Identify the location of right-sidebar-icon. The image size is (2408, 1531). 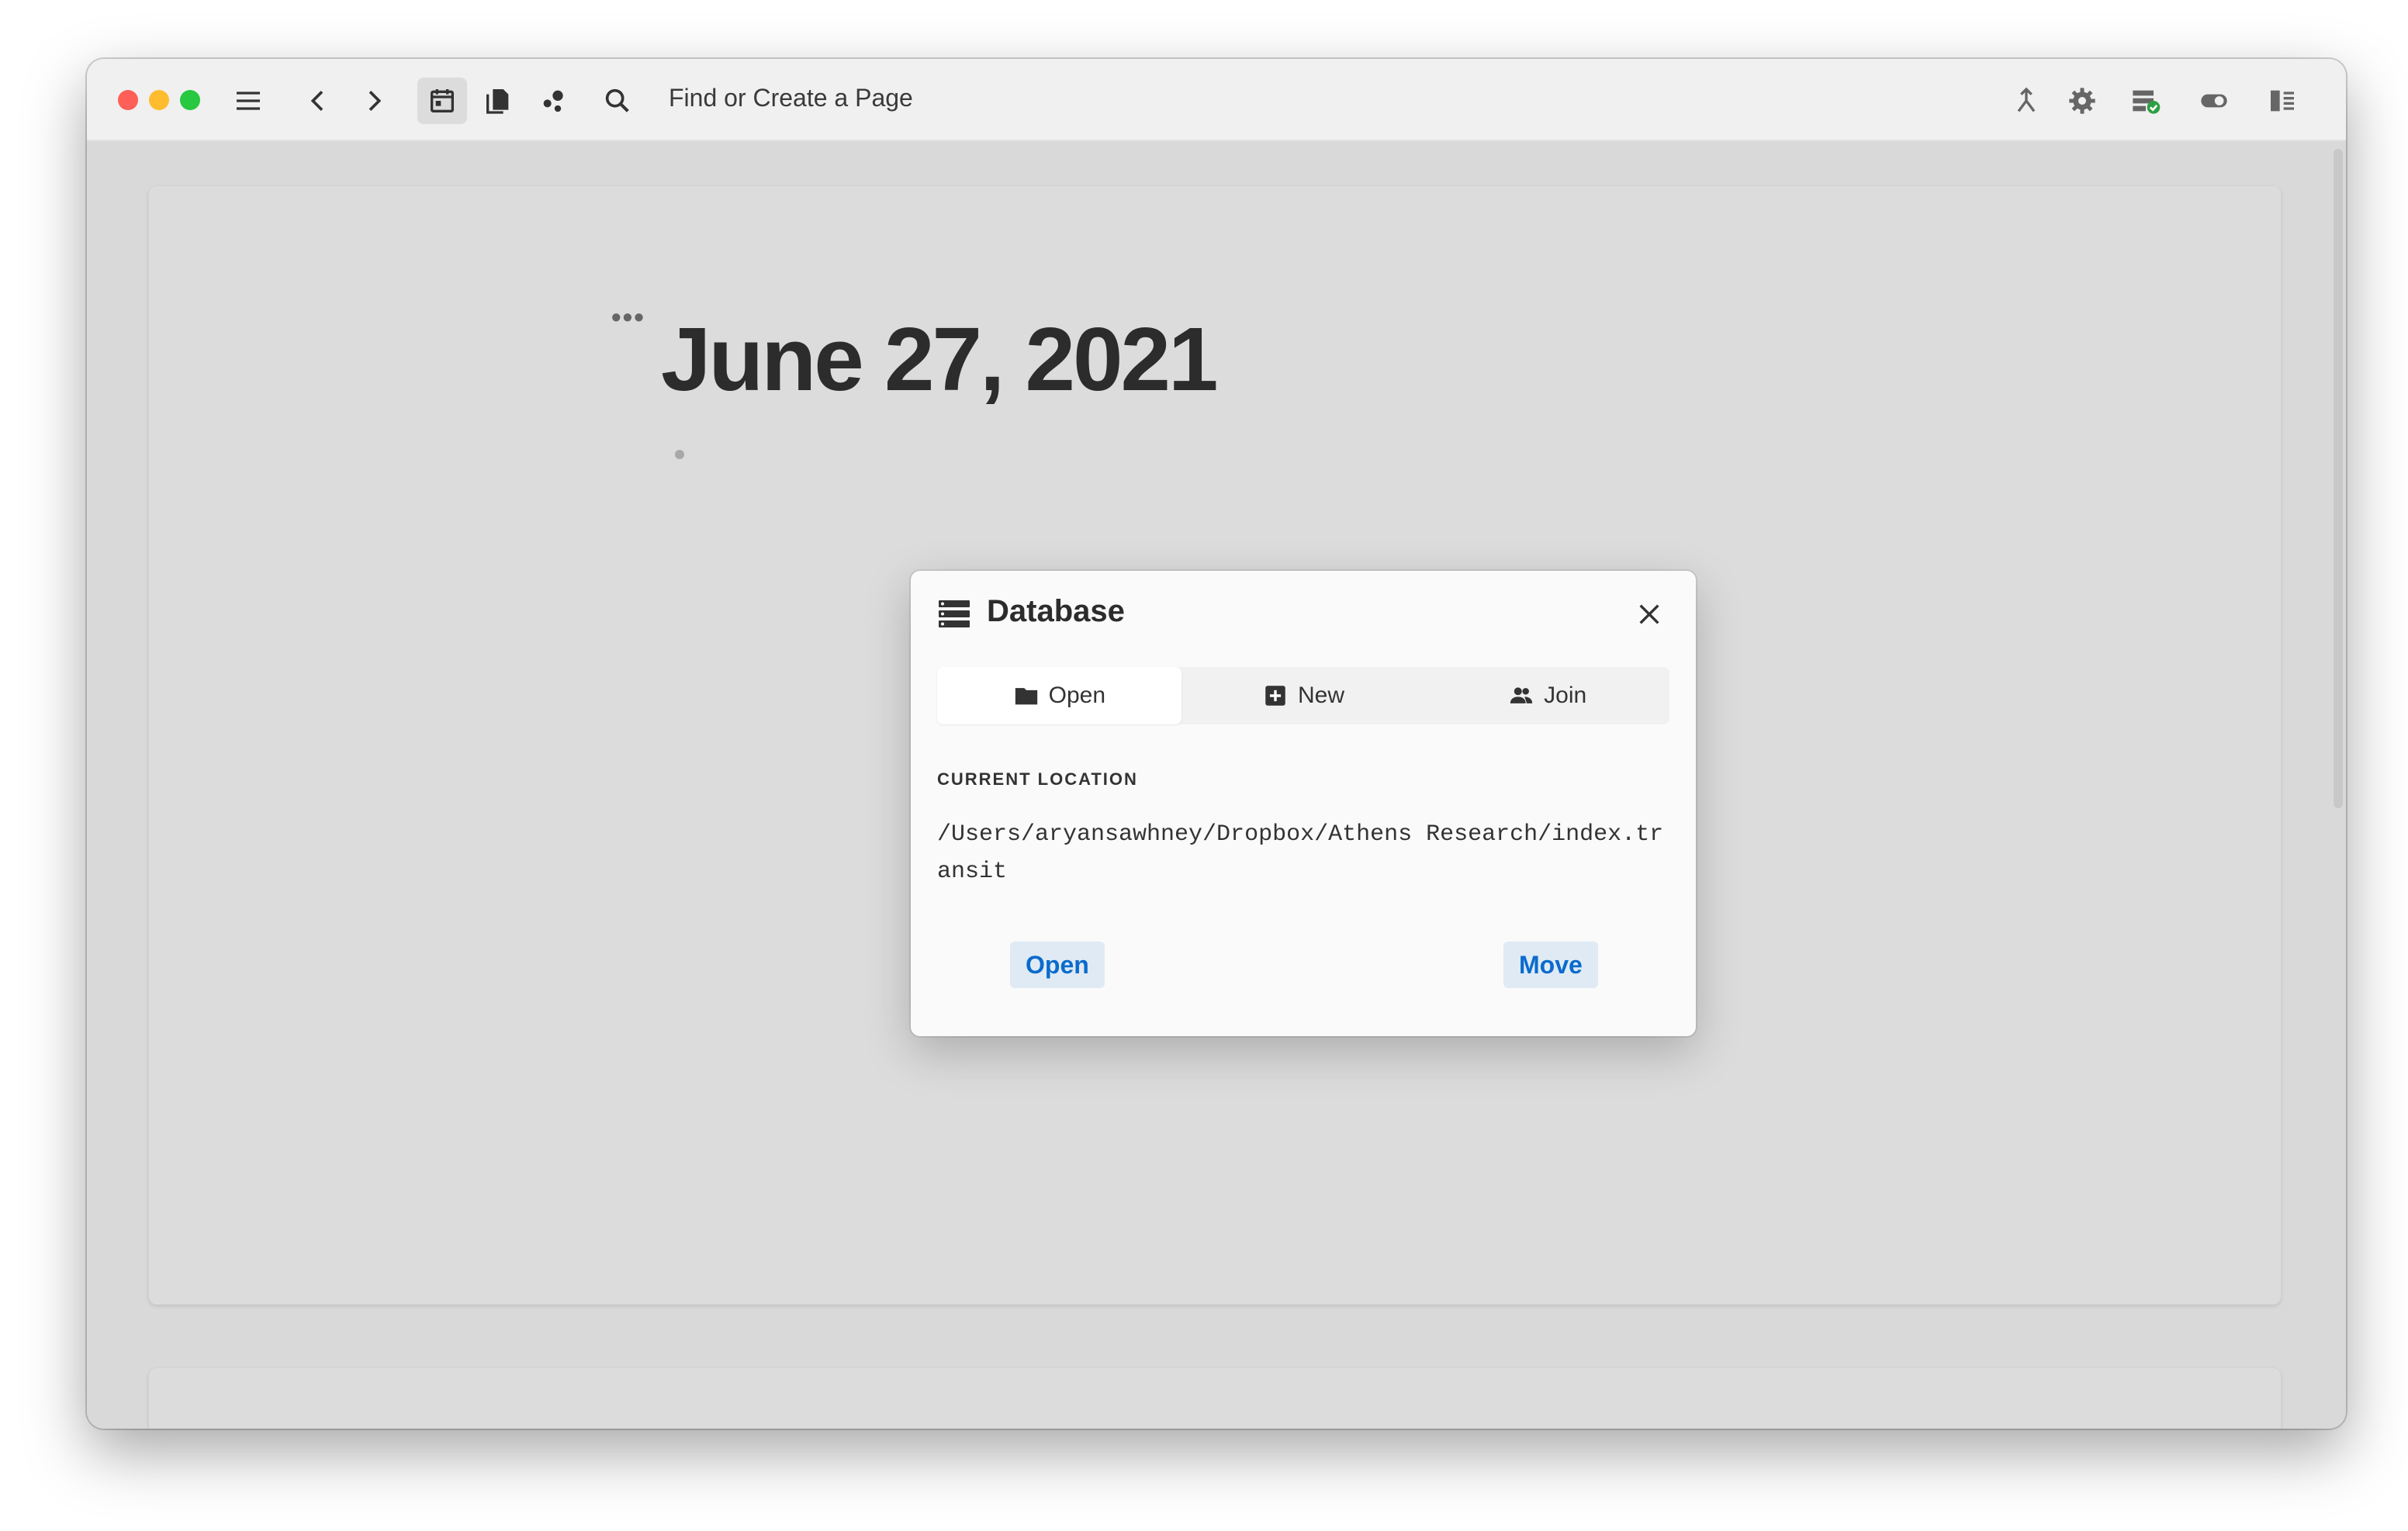
(2282, 101).